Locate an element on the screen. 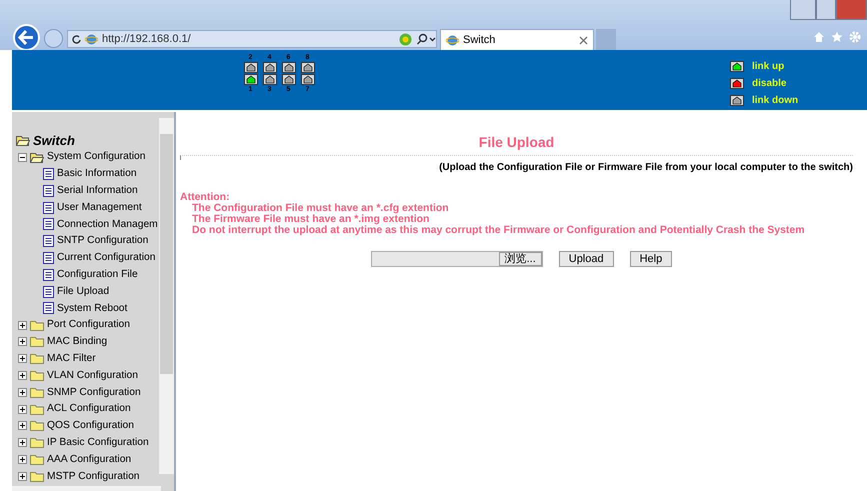  tree-item: Current Configuration is located at coordinates (106, 258).